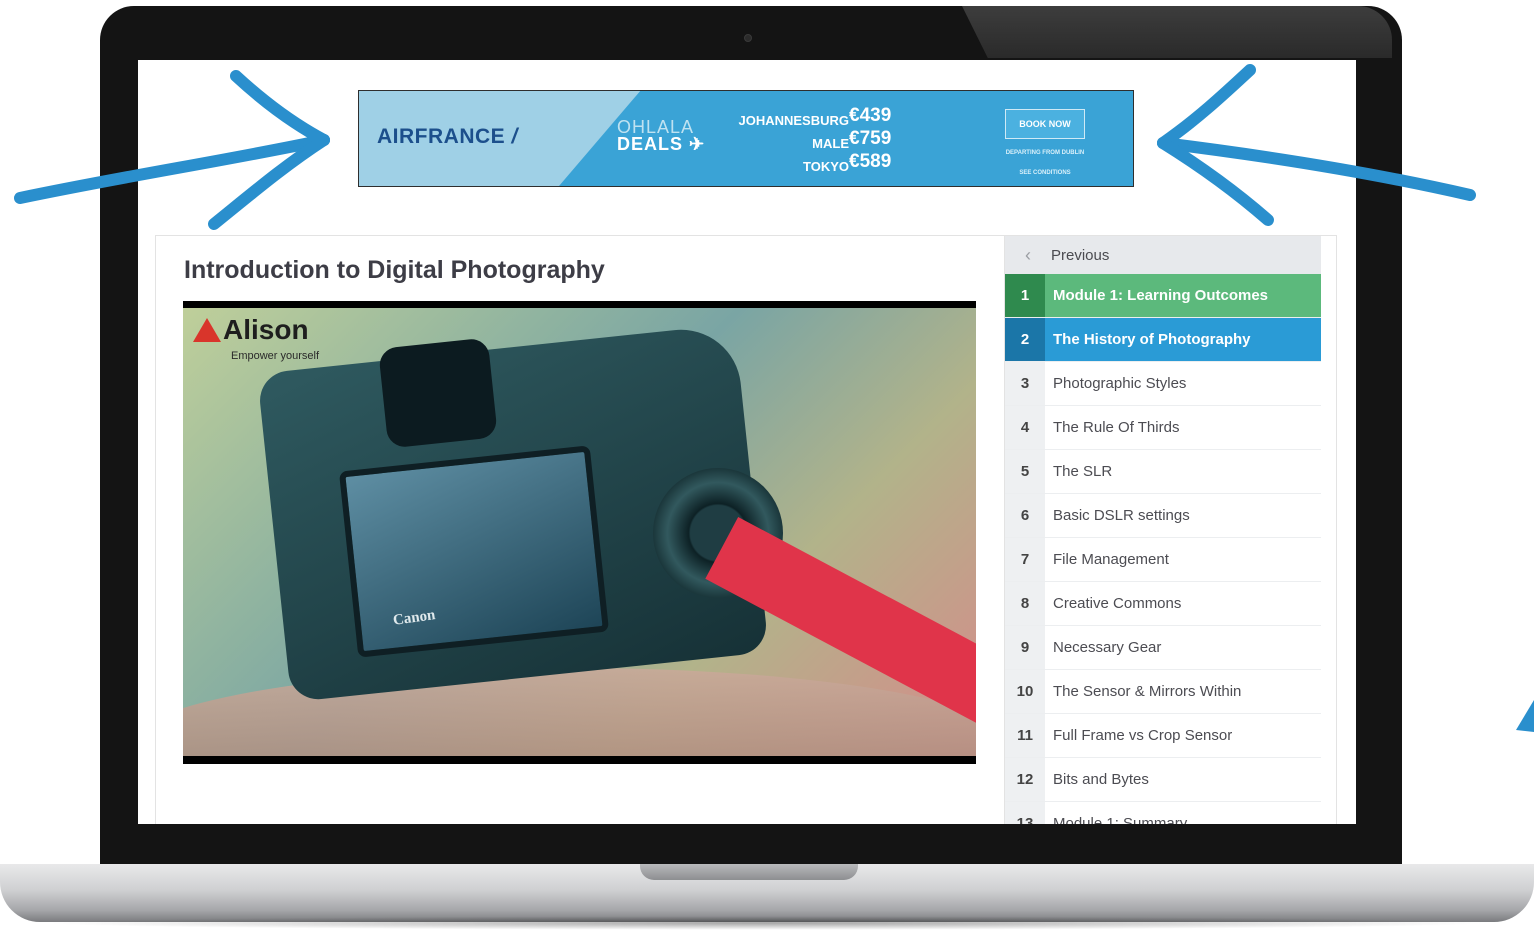 The height and width of the screenshot is (937, 1534). What do you see at coordinates (1525, 716) in the screenshot?
I see `partial-arrow-icon` at bounding box center [1525, 716].